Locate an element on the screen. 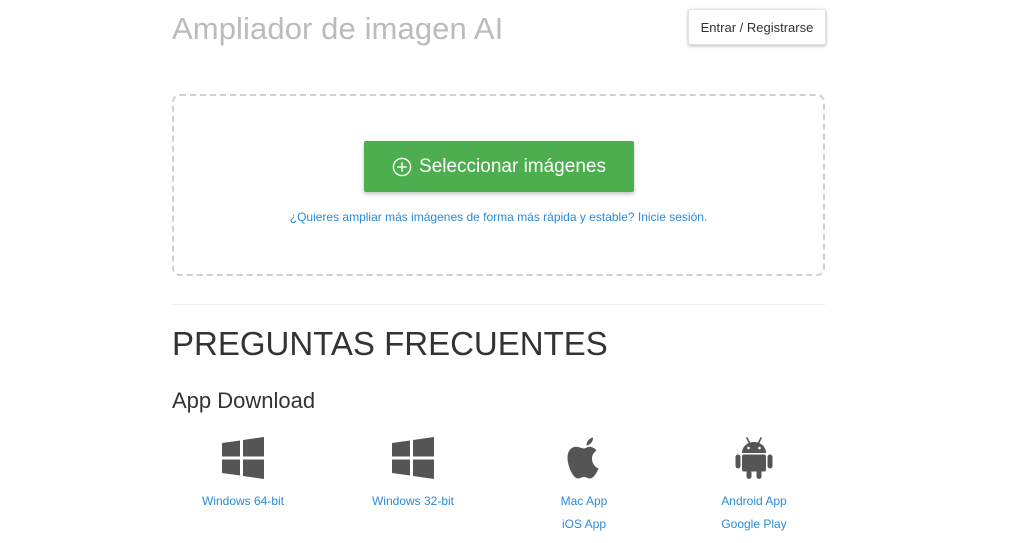 The height and width of the screenshot is (543, 1024). android-icon is located at coordinates (754, 458).